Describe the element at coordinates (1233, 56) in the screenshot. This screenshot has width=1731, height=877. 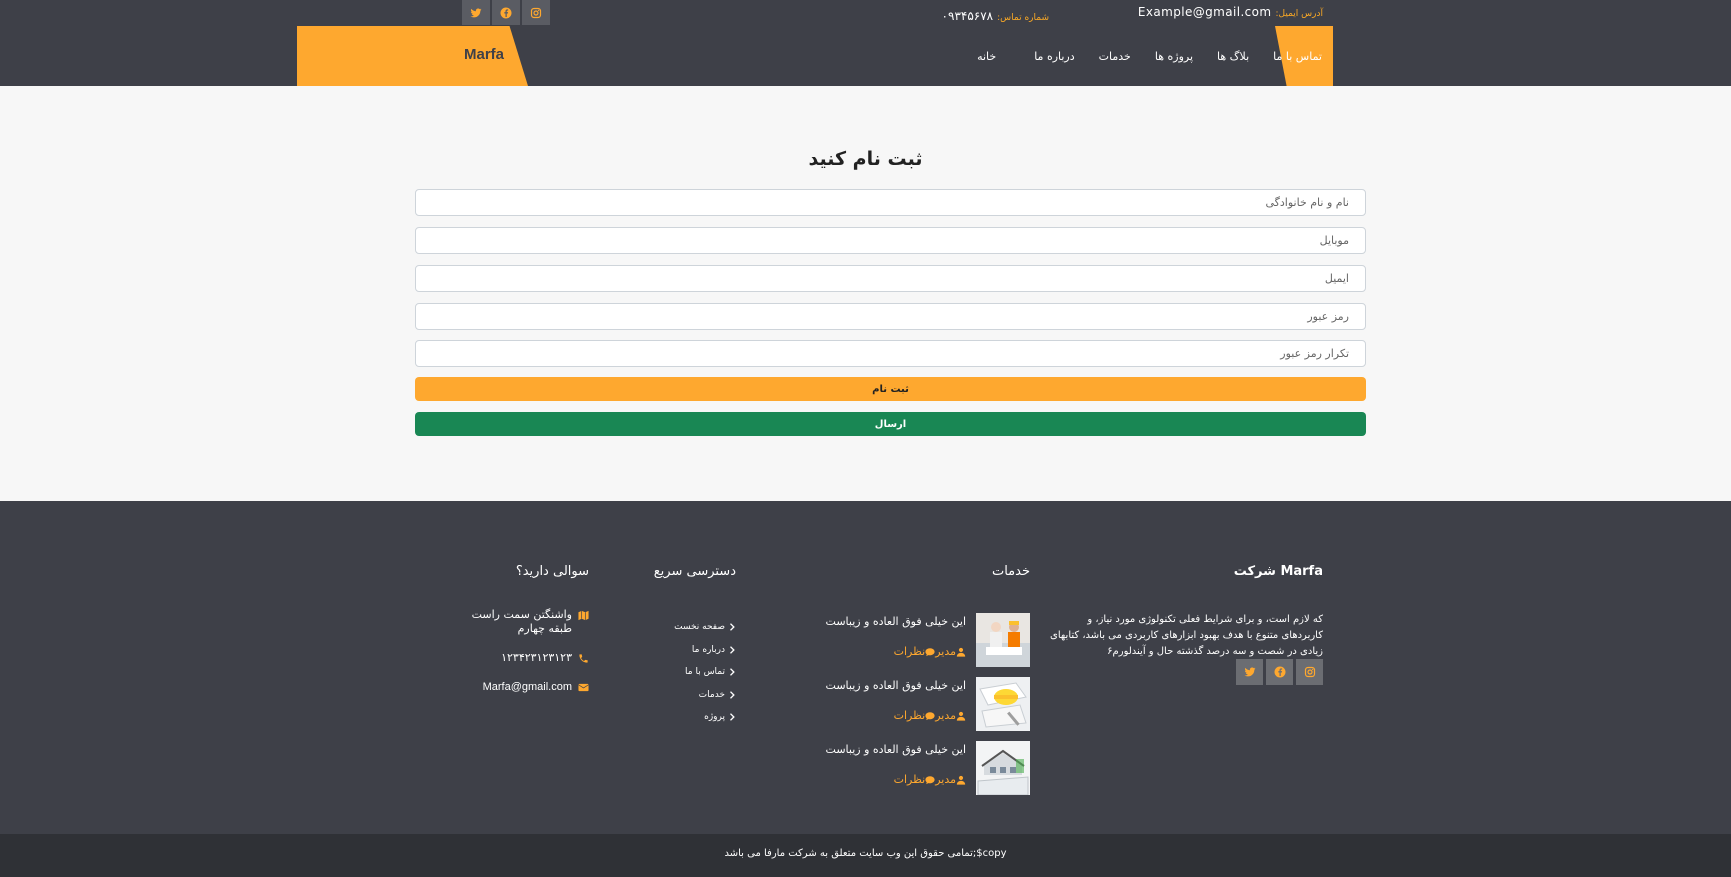
I see `nav-item-blogs: بلاگ ها` at that location.